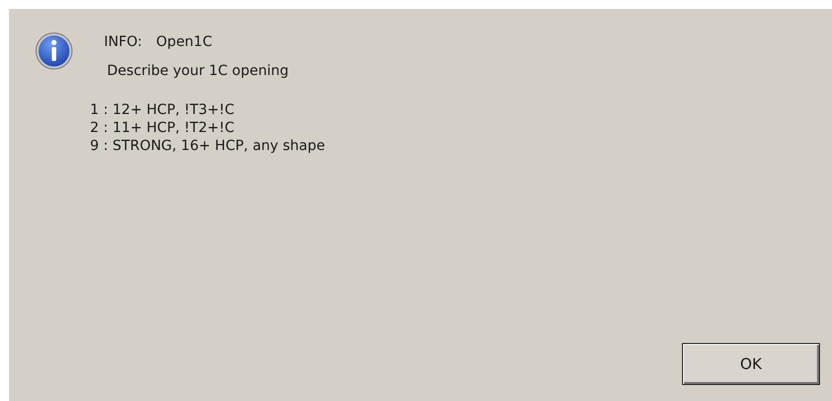 The height and width of the screenshot is (401, 832). Describe the element at coordinates (751, 364) in the screenshot. I see `ok-button: OK` at that location.